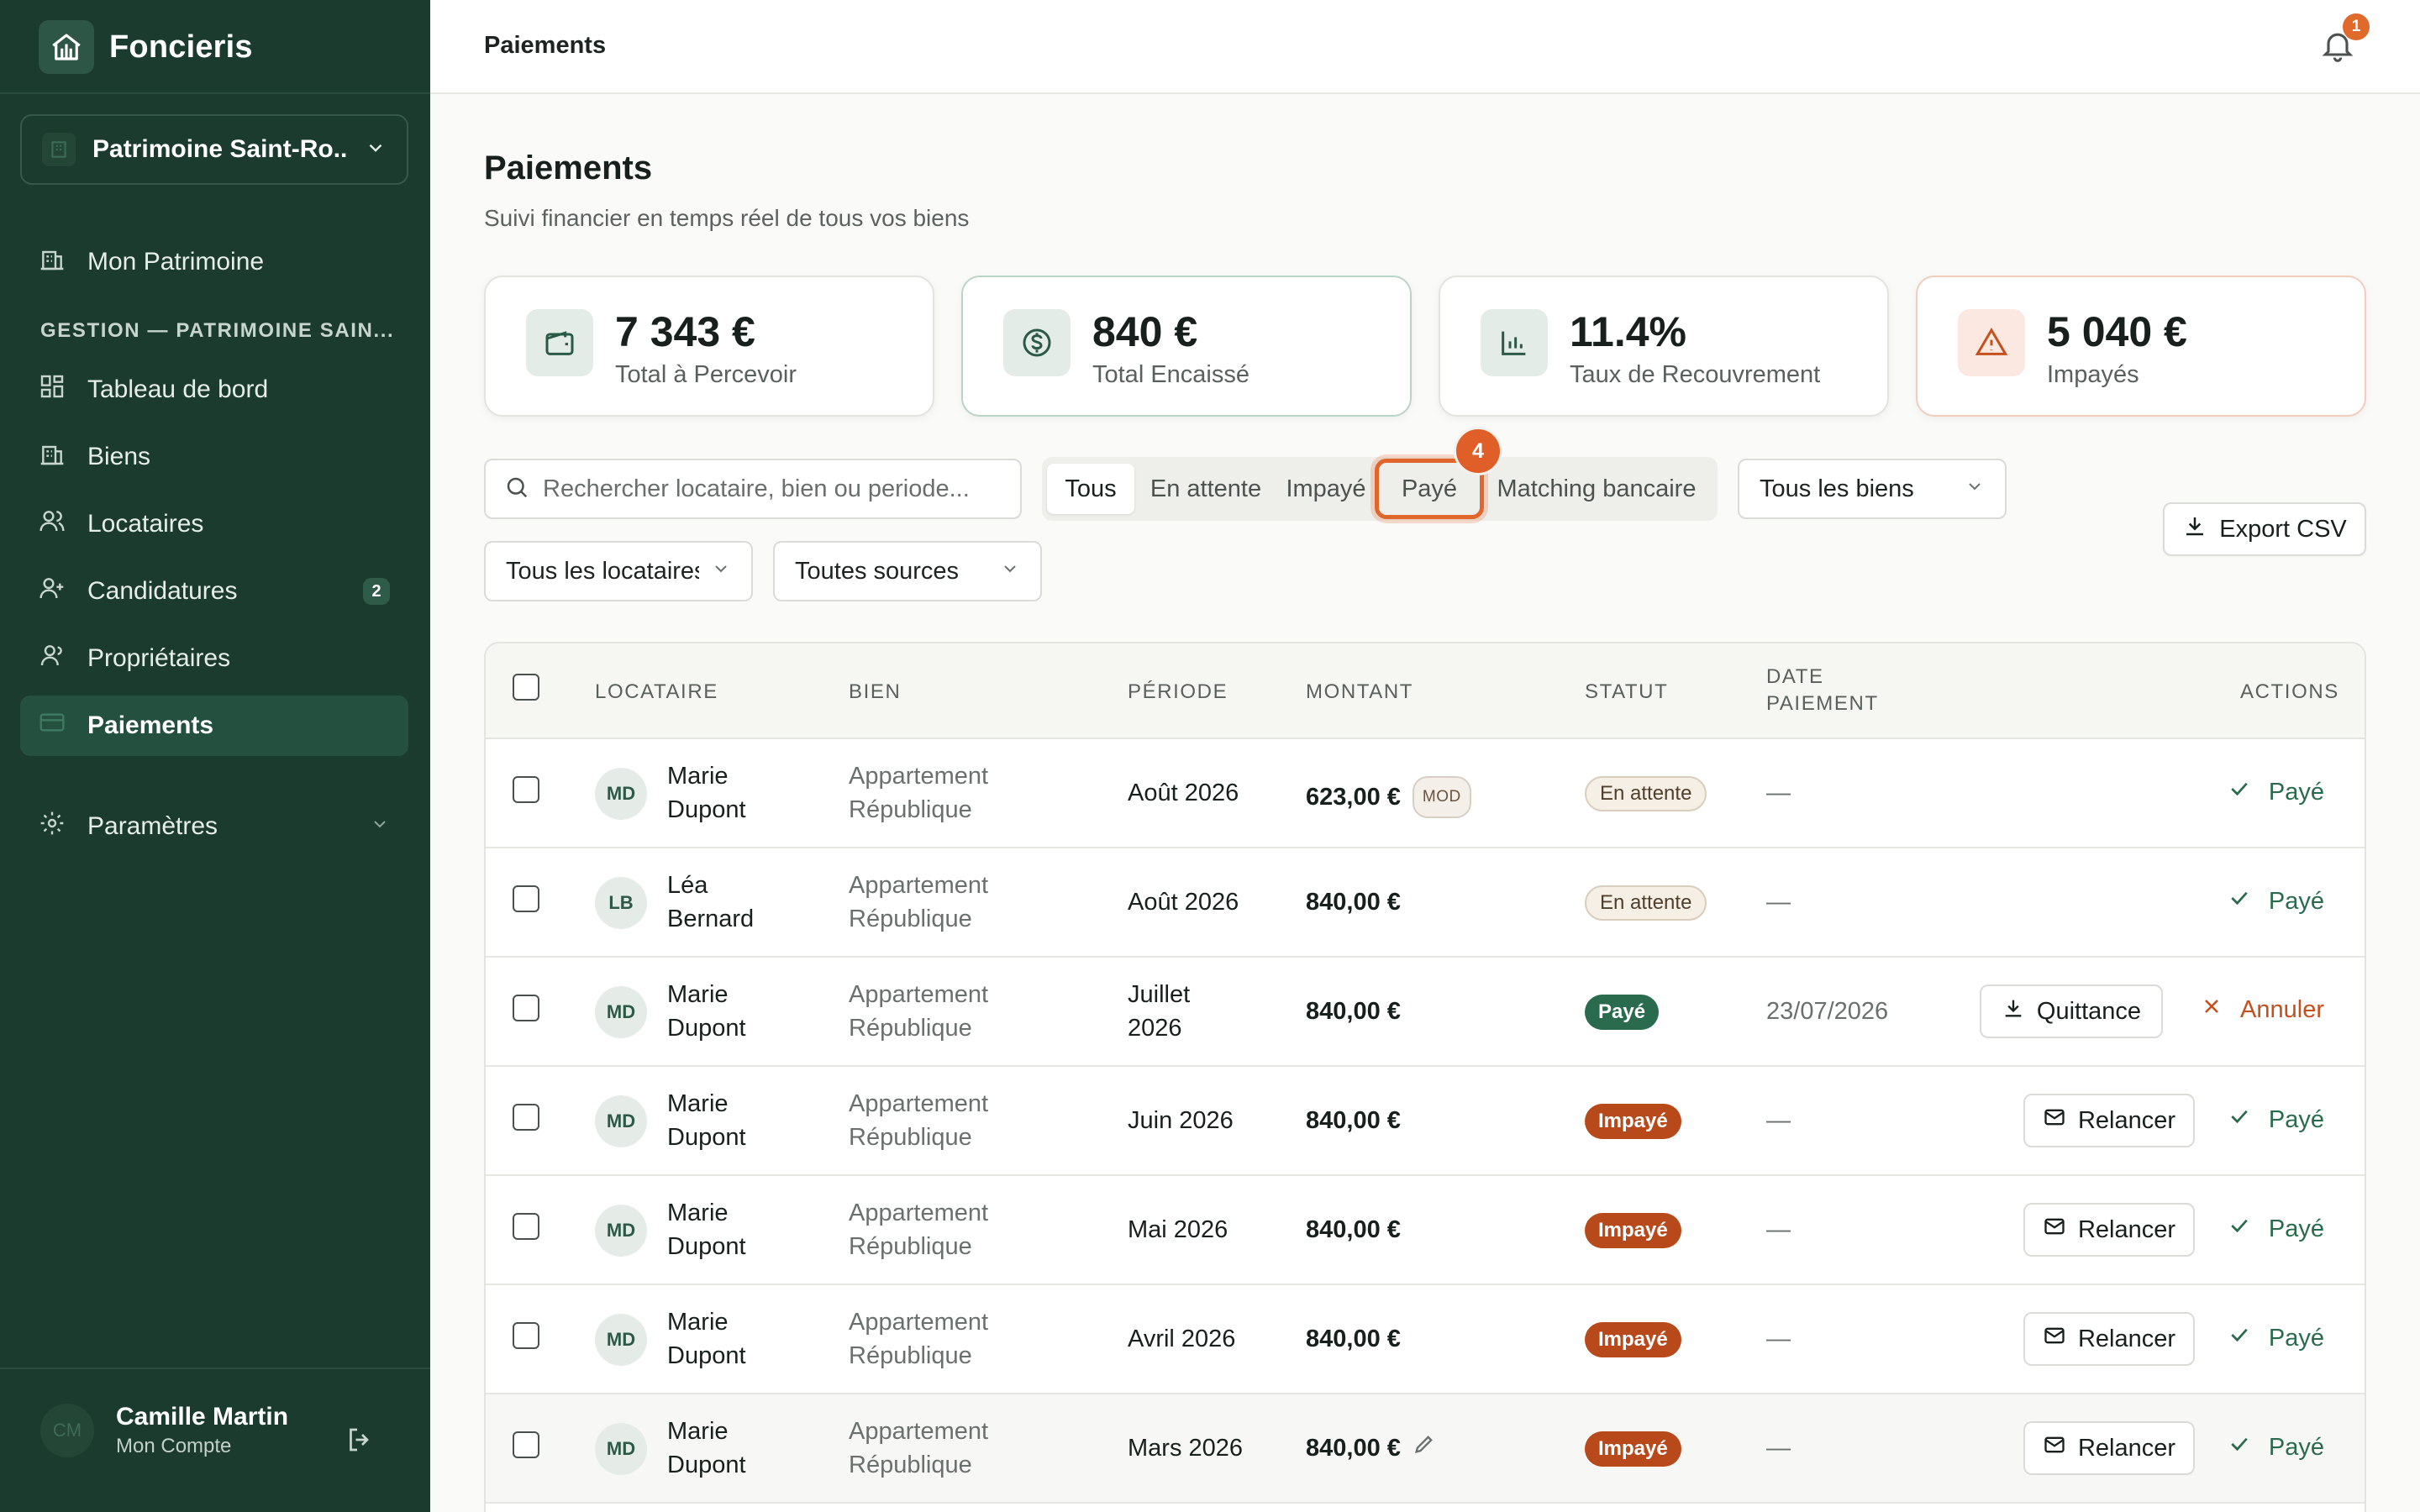 The height and width of the screenshot is (1512, 2420). What do you see at coordinates (214, 457) in the screenshot?
I see `sidebar-item-biens: Biens` at bounding box center [214, 457].